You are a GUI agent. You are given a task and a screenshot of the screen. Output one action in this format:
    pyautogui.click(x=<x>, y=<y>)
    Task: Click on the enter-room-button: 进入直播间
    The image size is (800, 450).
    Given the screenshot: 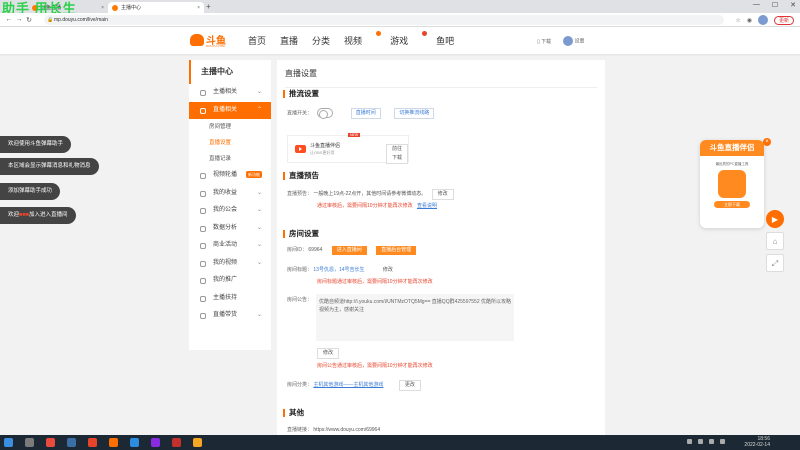 What is the action you would take?
    pyautogui.click(x=349, y=250)
    